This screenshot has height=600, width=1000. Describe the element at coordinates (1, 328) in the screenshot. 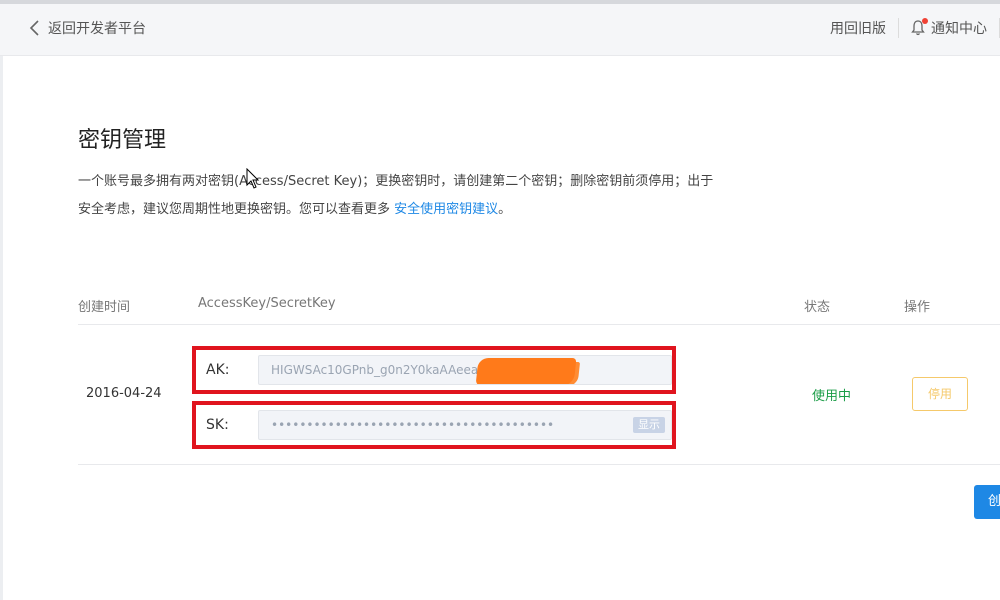

I see `left-edge` at that location.